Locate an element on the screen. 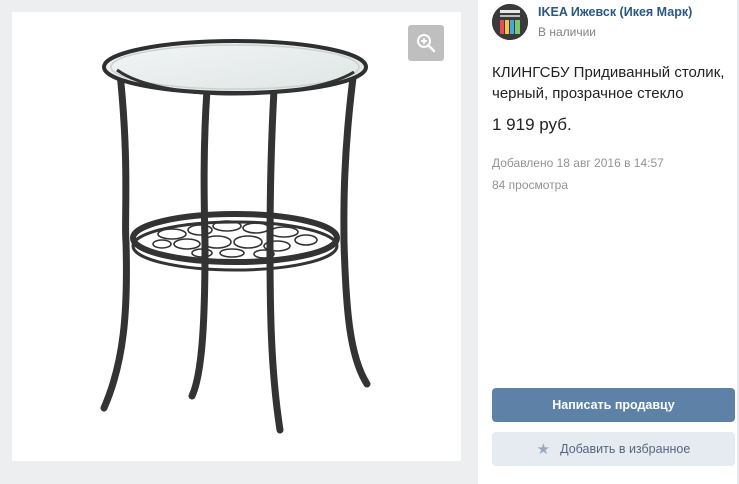 The image size is (739, 484). view-count: 84 просмотра is located at coordinates (530, 185).